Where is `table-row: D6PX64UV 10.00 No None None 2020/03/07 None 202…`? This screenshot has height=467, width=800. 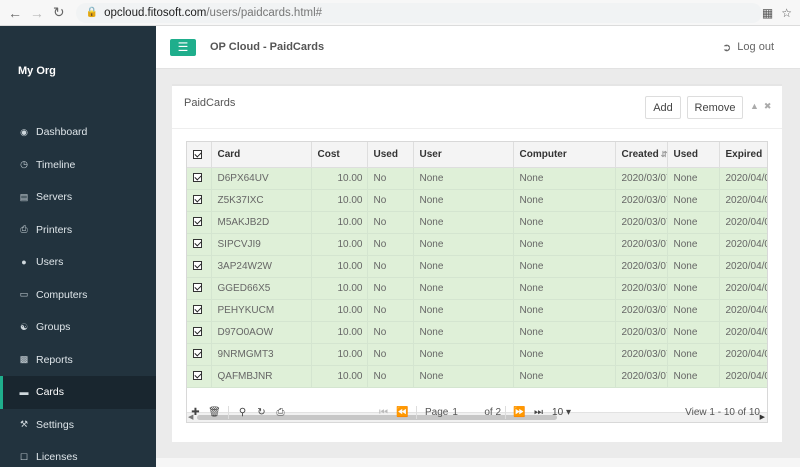
table-row: D6PX64UV 10.00 No None None 2020/03/07 None 202… is located at coordinates (477, 178).